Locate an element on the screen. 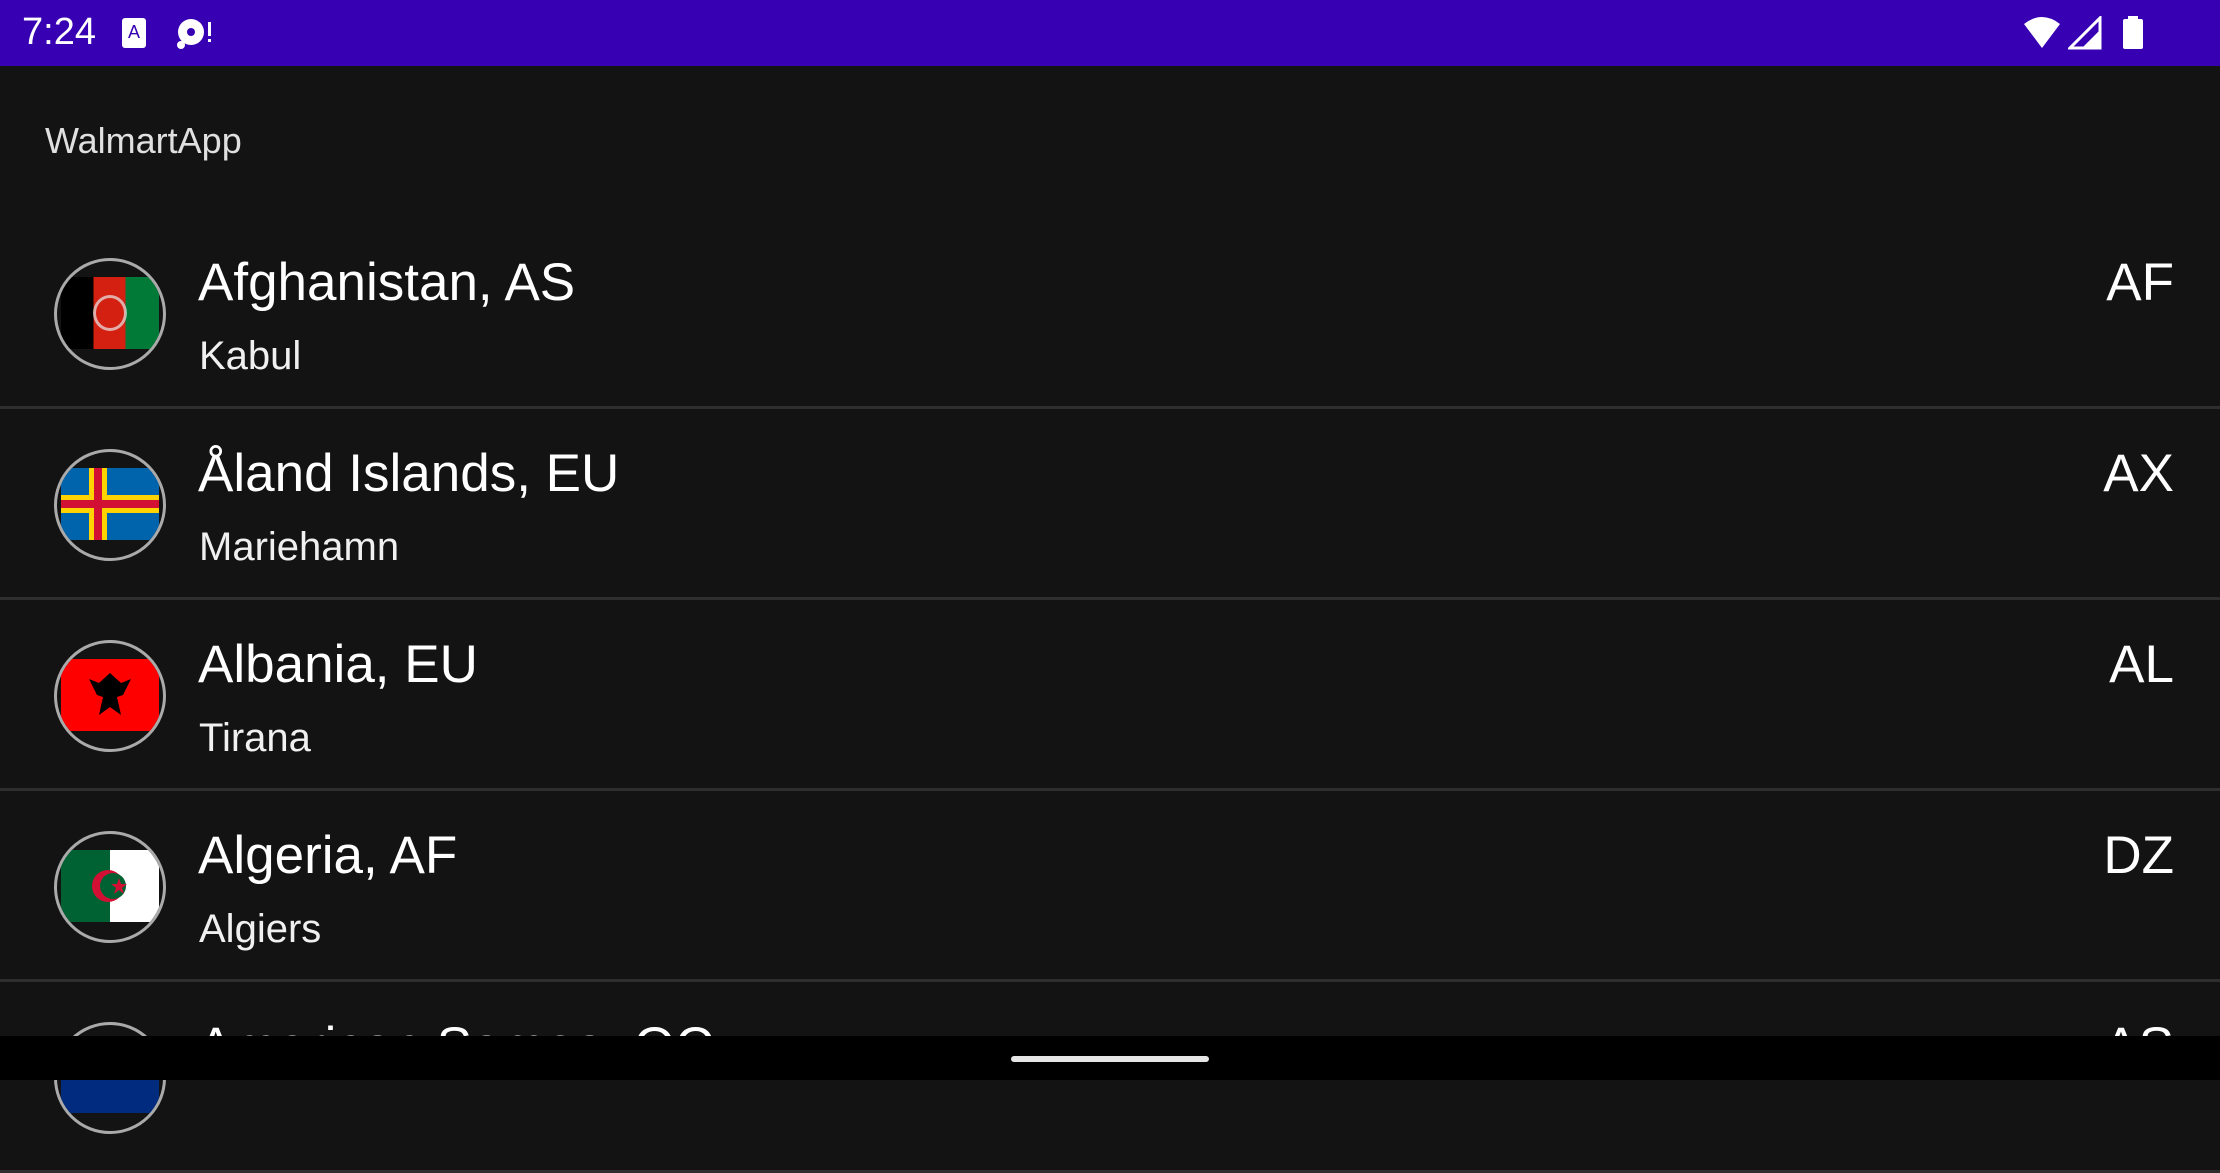 The height and width of the screenshot is (1173, 2220). country-code: DZ is located at coordinates (2138, 855).